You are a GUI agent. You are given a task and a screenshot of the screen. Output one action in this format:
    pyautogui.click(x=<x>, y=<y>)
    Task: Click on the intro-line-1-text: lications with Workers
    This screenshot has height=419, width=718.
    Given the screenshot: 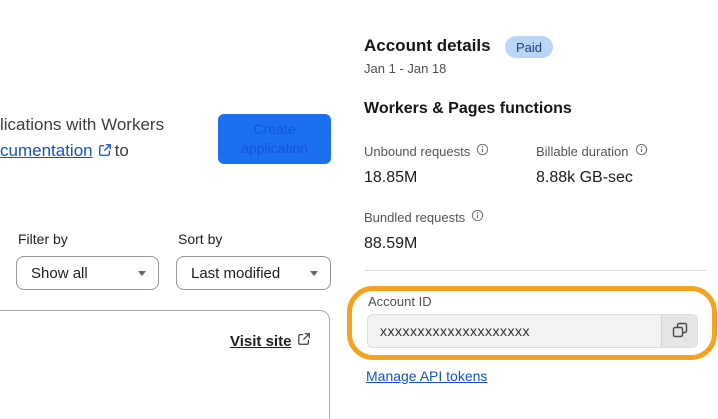 What is the action you would take?
    pyautogui.click(x=82, y=124)
    